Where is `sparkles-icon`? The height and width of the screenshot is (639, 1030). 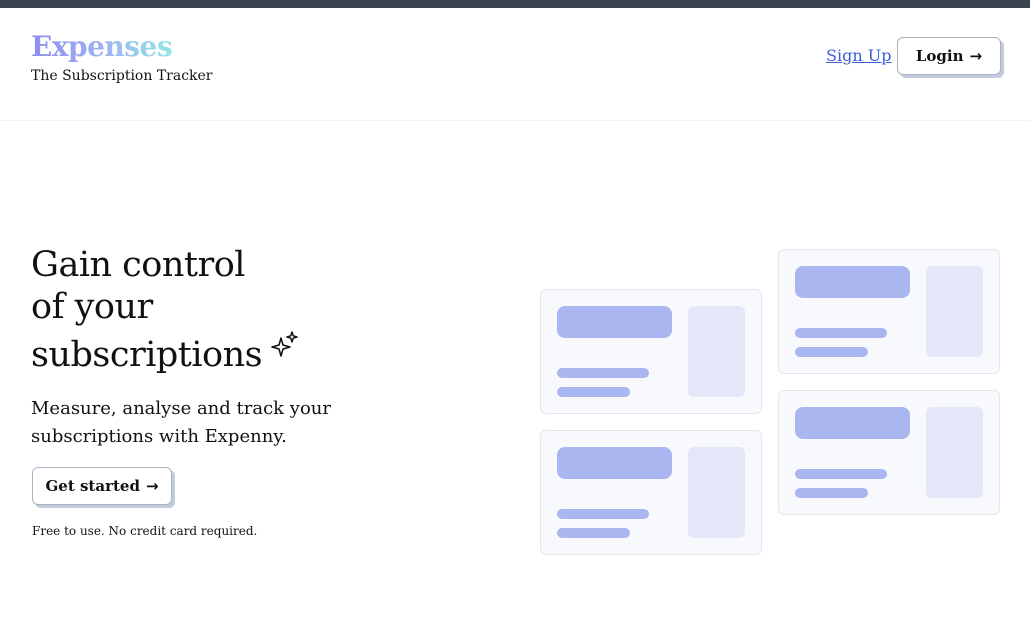 sparkles-icon is located at coordinates (284, 344).